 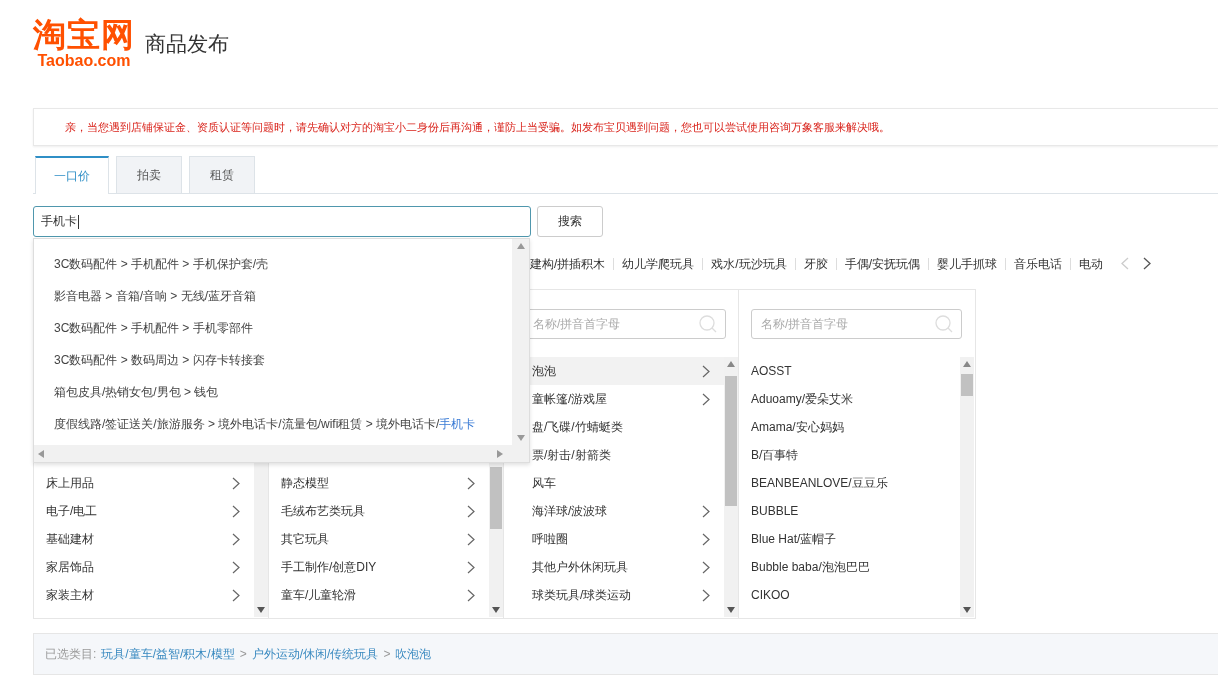 What do you see at coordinates (41, 453) in the screenshot?
I see `scroll-left-icon` at bounding box center [41, 453].